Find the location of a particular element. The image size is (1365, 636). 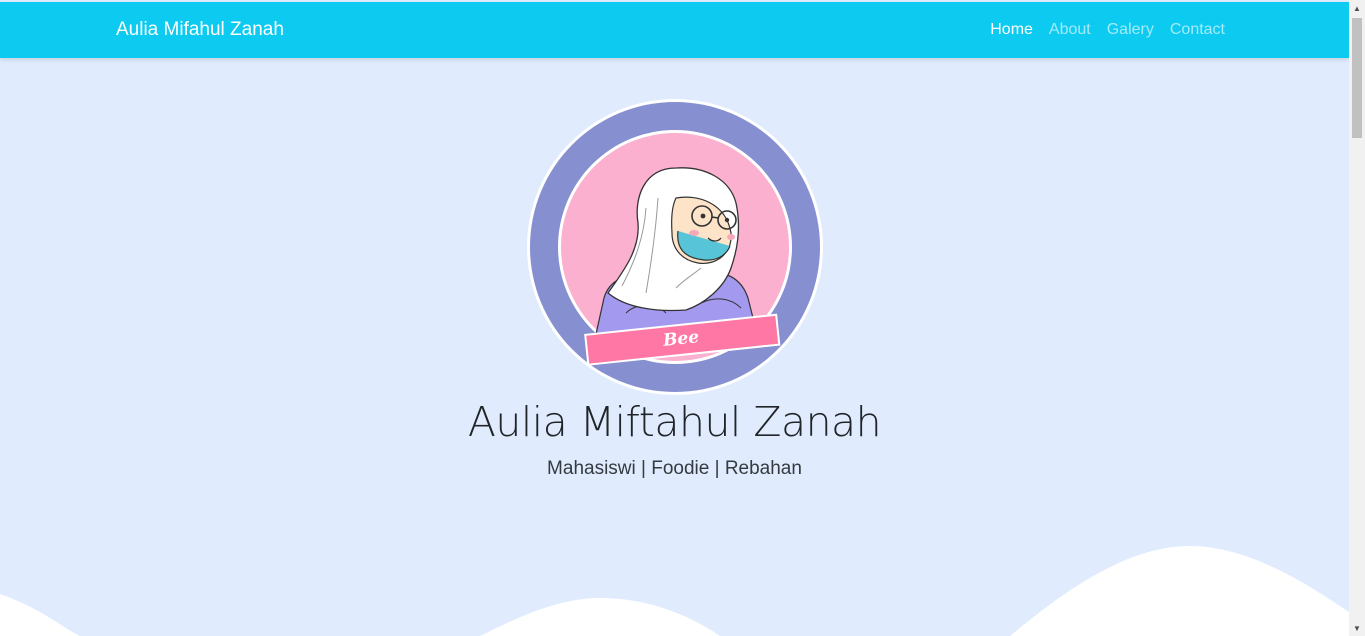

nav-link-galery: Galery is located at coordinates (1130, 30).